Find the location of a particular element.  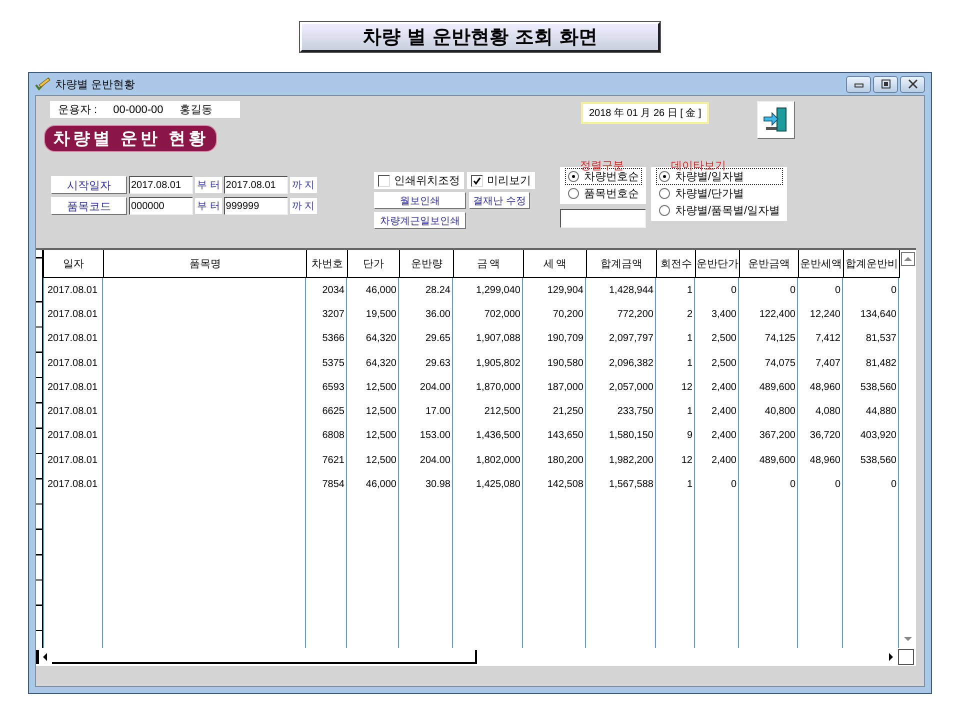

range-from-field: 000000 is located at coordinates (161, 206).